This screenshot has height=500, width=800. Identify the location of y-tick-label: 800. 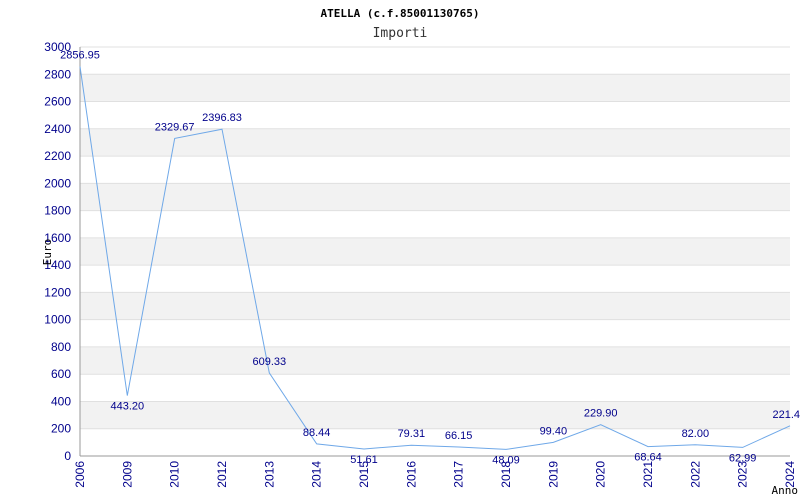
(61, 347).